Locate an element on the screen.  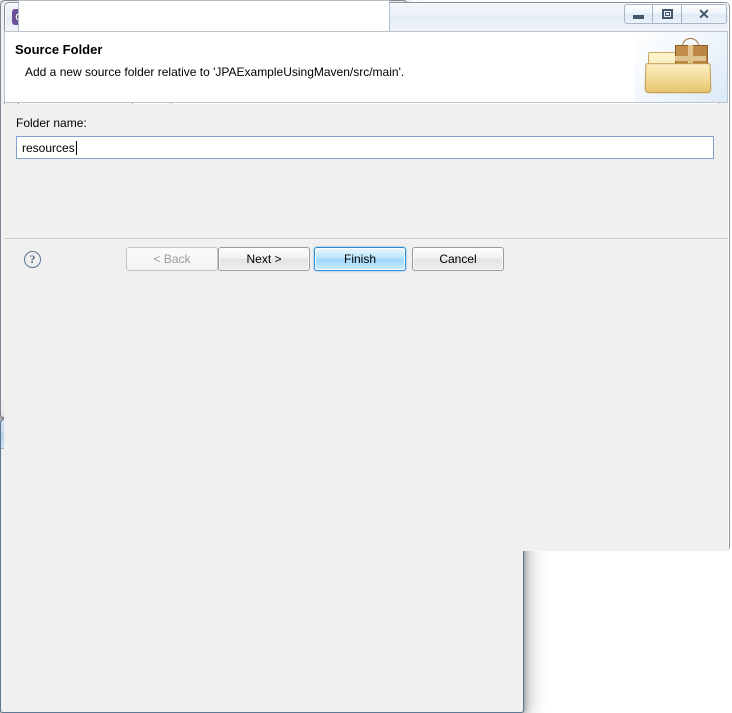
properties-caption-buttons: ✕ is located at coordinates (675, 14).